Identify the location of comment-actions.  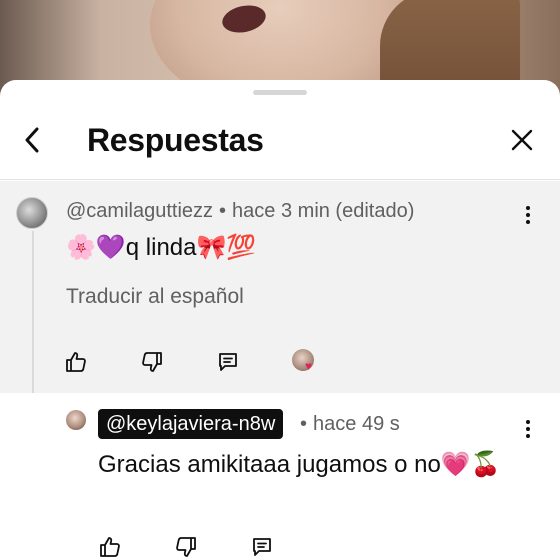
(212, 547).